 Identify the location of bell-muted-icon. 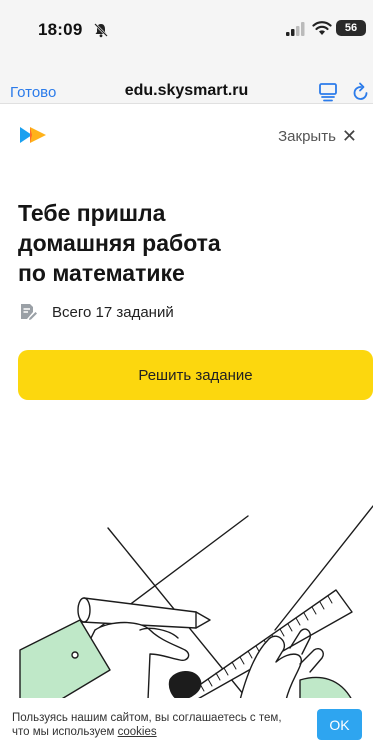
(101, 30).